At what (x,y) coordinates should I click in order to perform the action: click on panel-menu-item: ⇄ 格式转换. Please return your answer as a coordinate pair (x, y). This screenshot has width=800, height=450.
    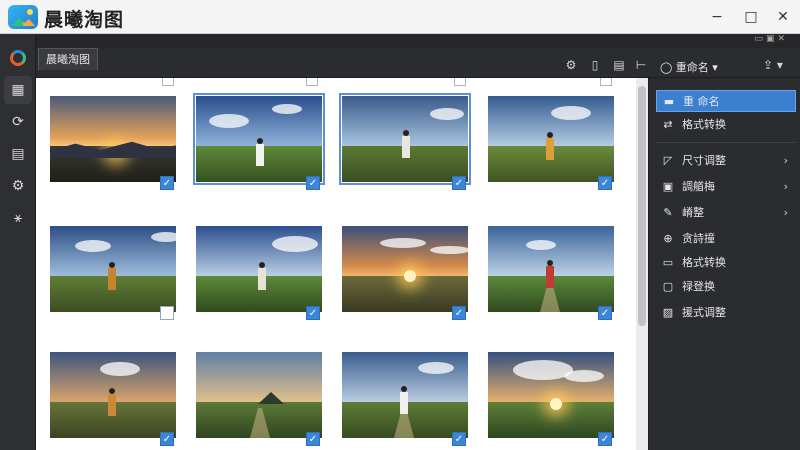
    Looking at the image, I should click on (726, 125).